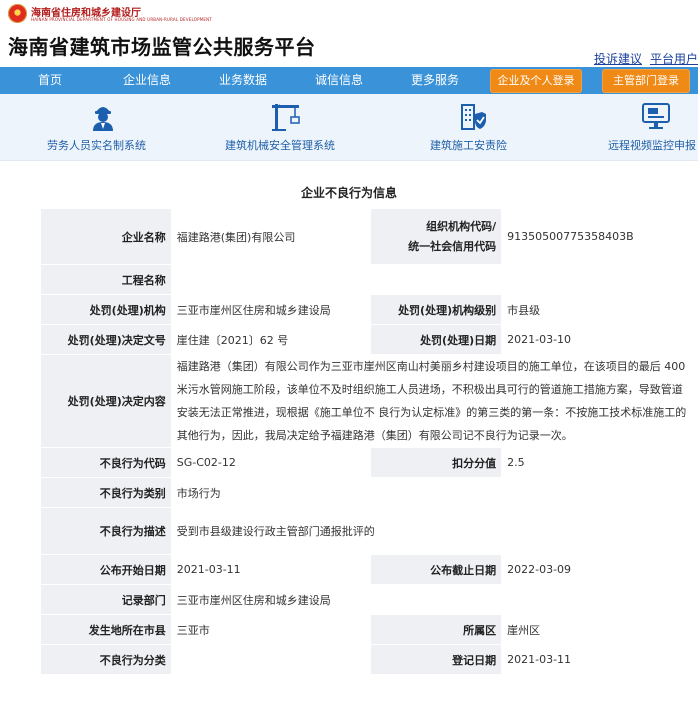 The image size is (698, 706). I want to click on table-row: 处罚(处理)机构 三亚市崖州区住房和城乡建设局 处罚(处理)机构级别 市县级, so click(369, 309).